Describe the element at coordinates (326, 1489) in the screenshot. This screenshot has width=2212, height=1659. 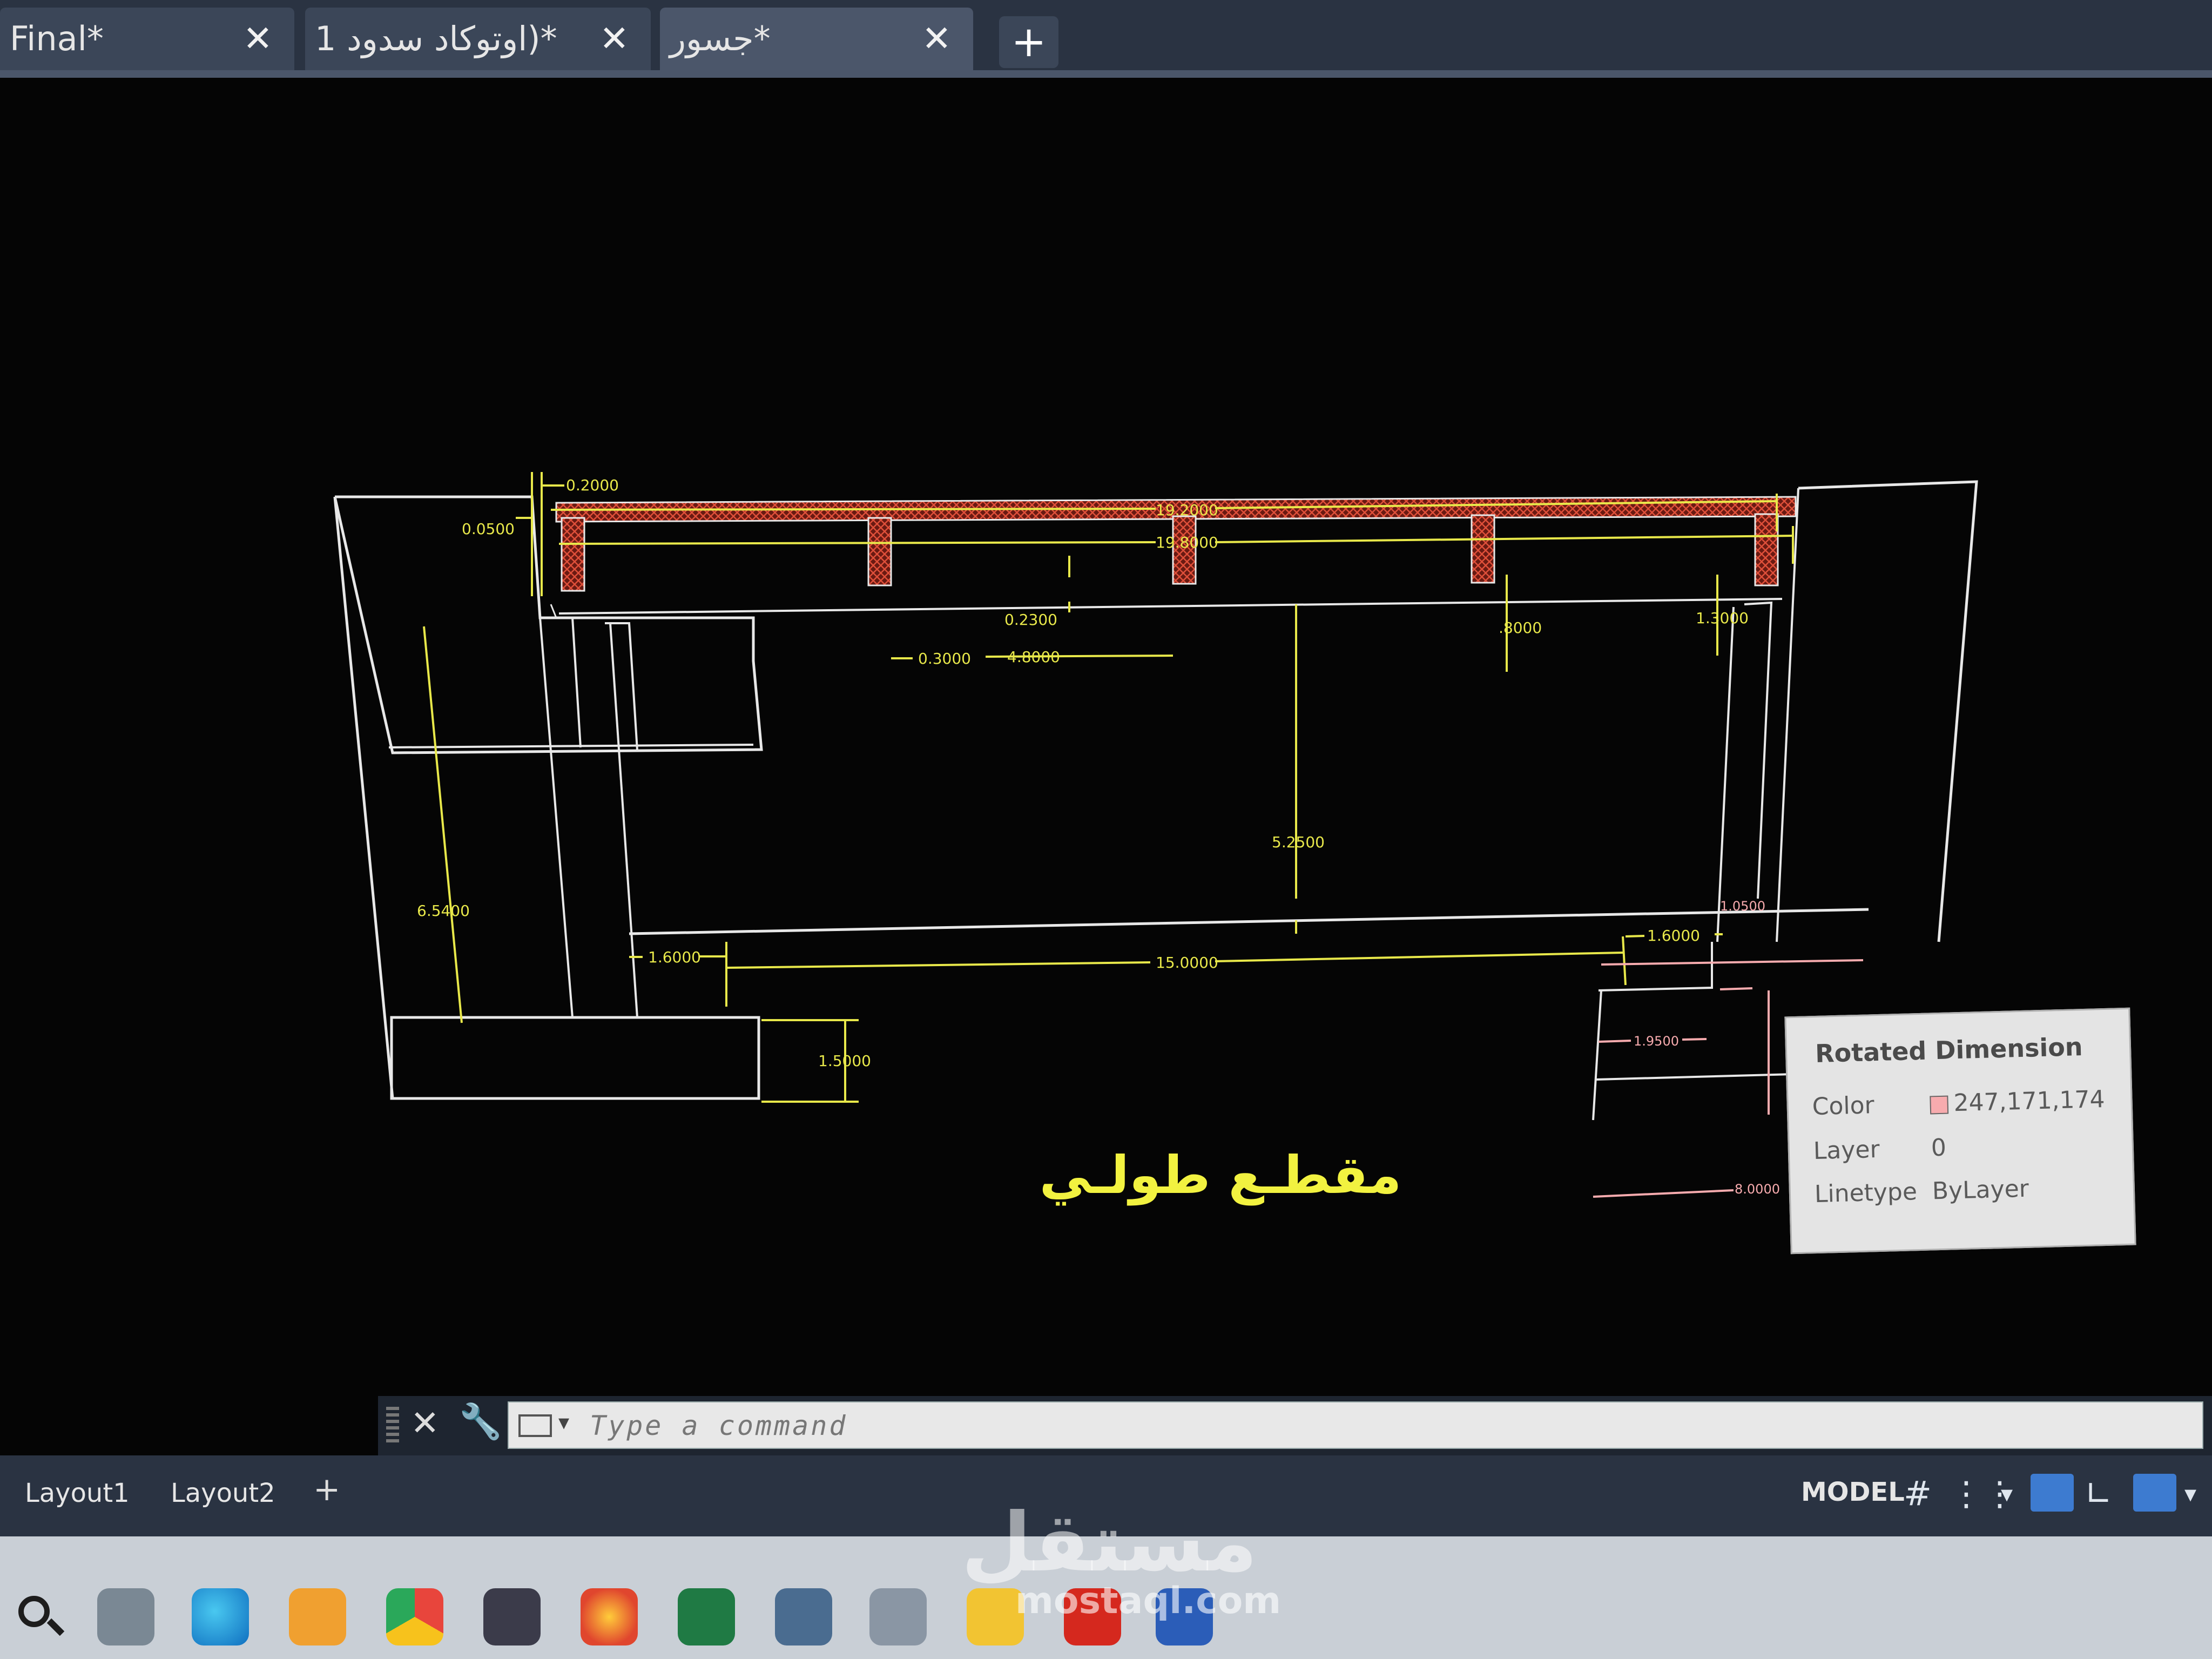
I see `add-layout-button: +` at that location.